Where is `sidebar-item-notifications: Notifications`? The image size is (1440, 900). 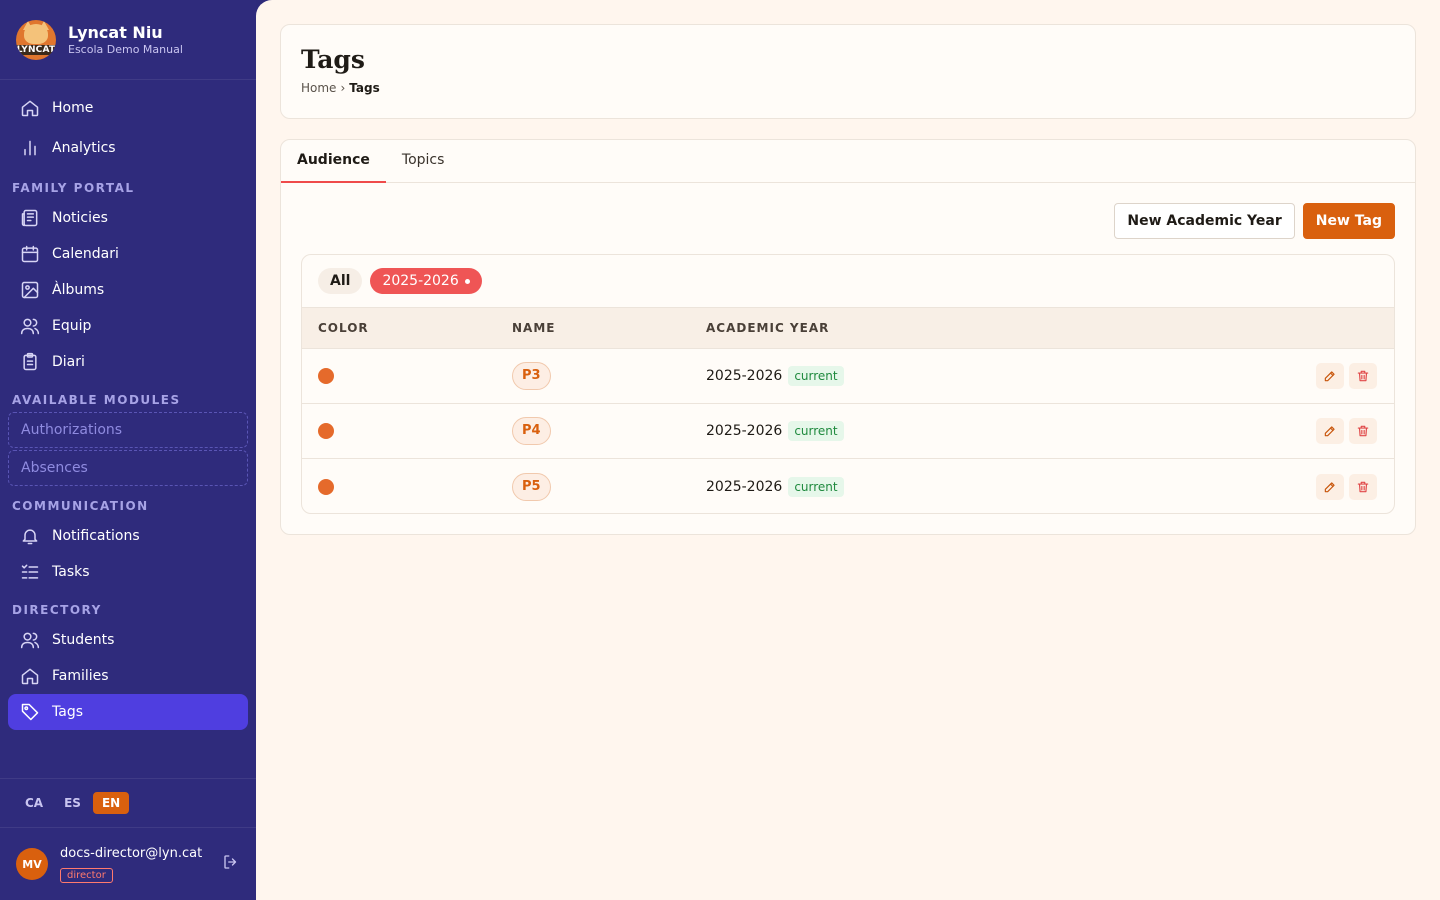
sidebar-item-notifications: Notifications is located at coordinates (128, 536).